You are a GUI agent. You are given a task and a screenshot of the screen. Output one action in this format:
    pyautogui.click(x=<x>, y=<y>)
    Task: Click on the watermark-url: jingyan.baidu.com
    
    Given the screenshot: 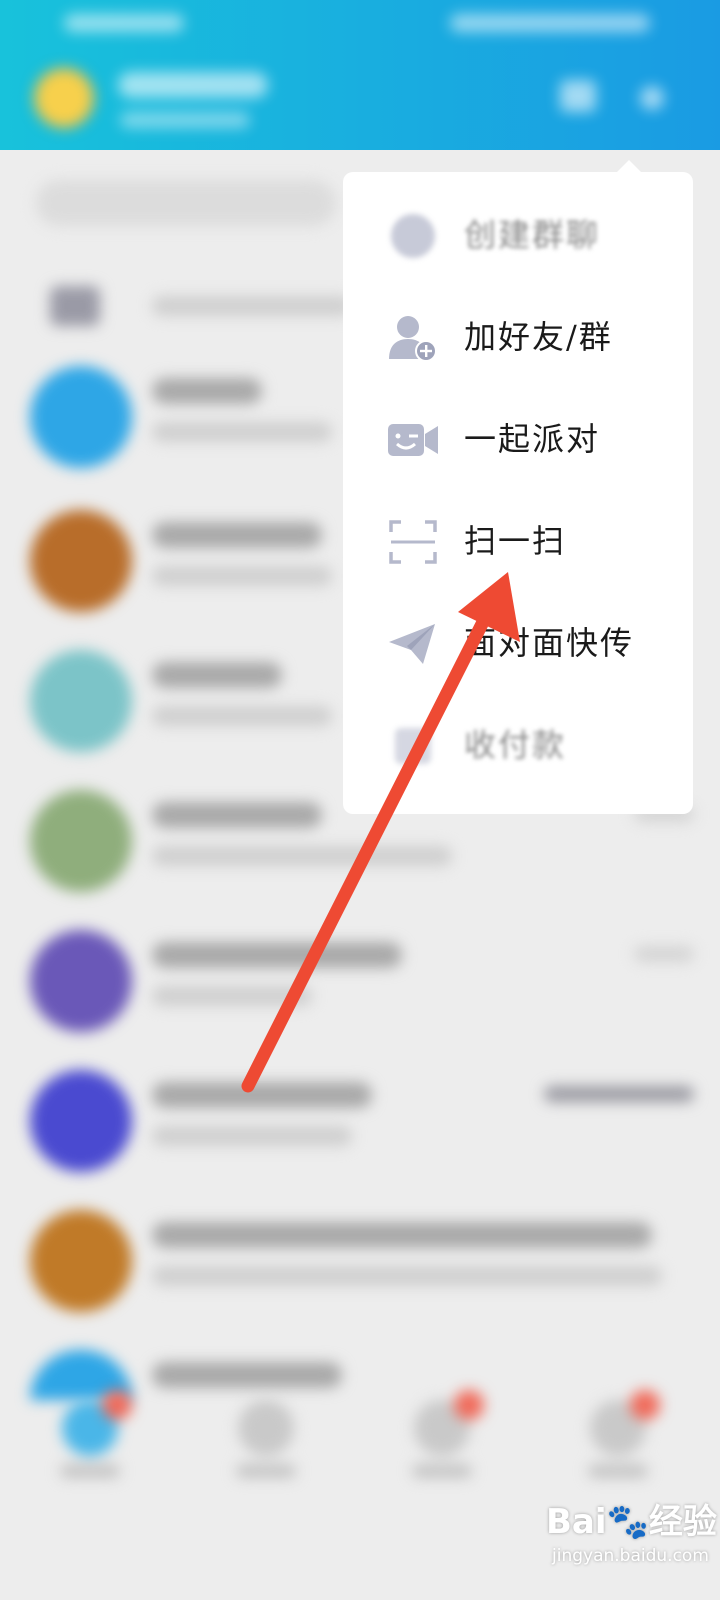 What is the action you would take?
    pyautogui.click(x=630, y=1556)
    